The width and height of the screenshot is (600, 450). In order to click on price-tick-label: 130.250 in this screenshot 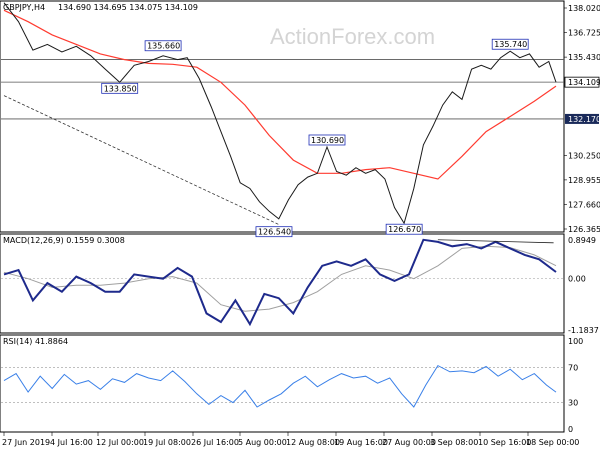, I will do `click(584, 155)`.